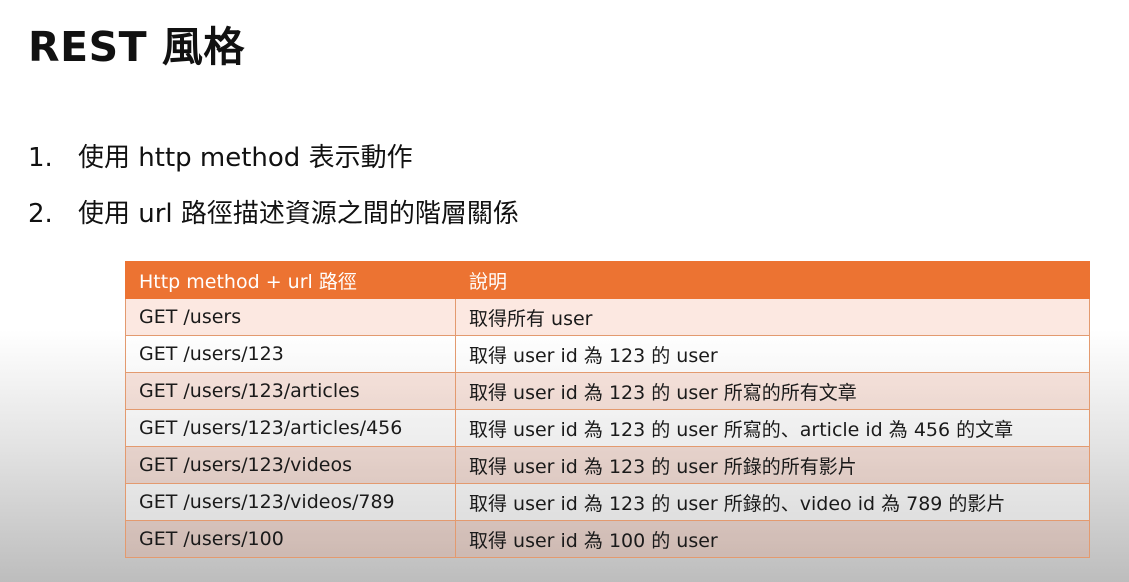  I want to click on list-item-text: 使用 url 路徑描述資源之間的階層關係, so click(298, 214).